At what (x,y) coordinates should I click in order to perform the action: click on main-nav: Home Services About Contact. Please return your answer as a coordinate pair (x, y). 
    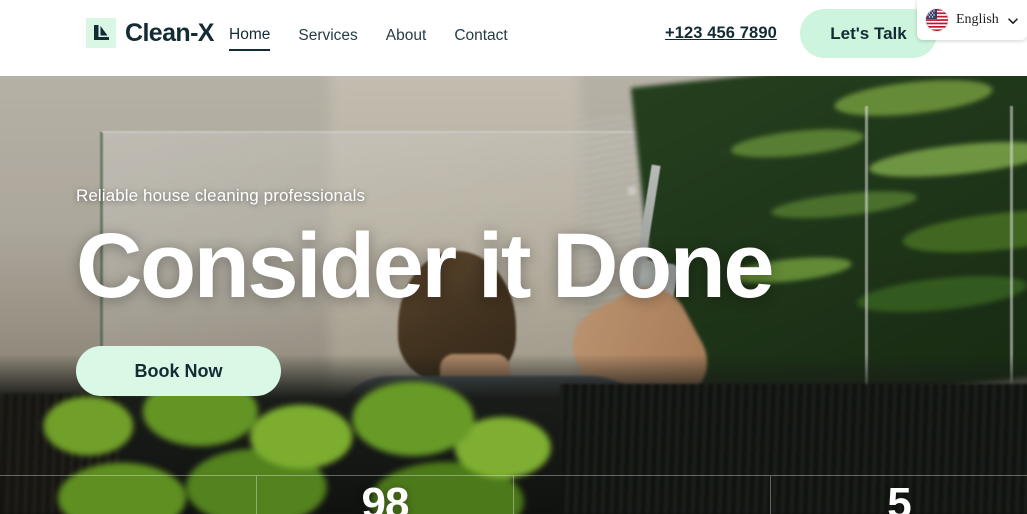
    Looking at the image, I should click on (368, 38).